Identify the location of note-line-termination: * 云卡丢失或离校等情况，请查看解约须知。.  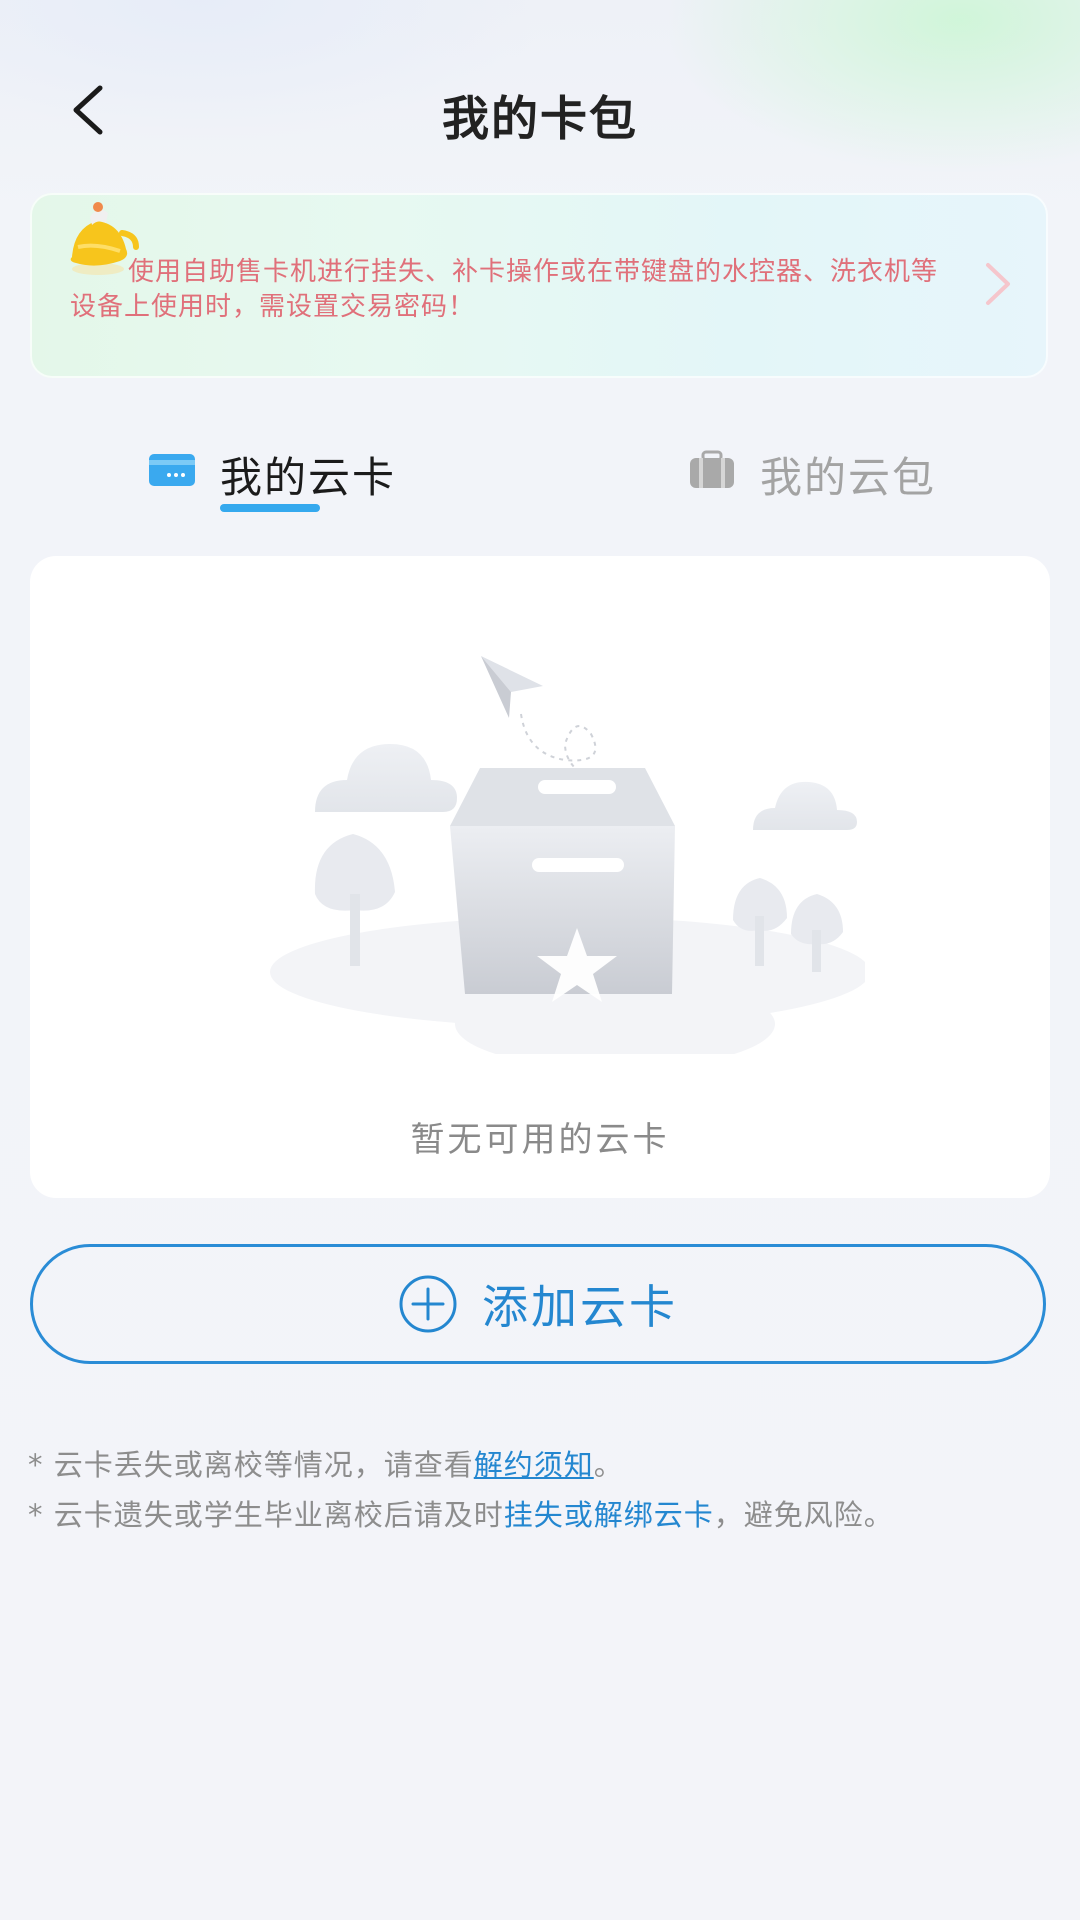
(543, 1465).